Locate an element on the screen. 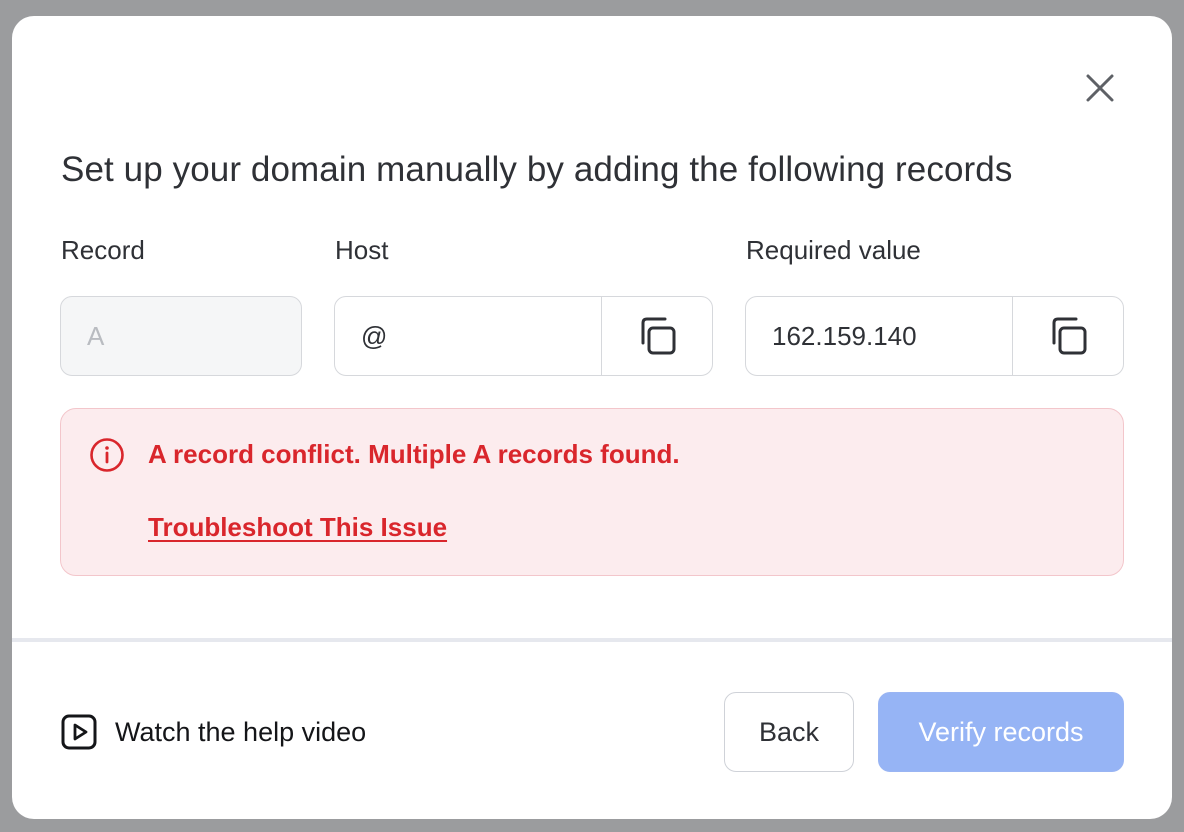 The height and width of the screenshot is (832, 1184). verify-records-button: Verify records is located at coordinates (1001, 732).